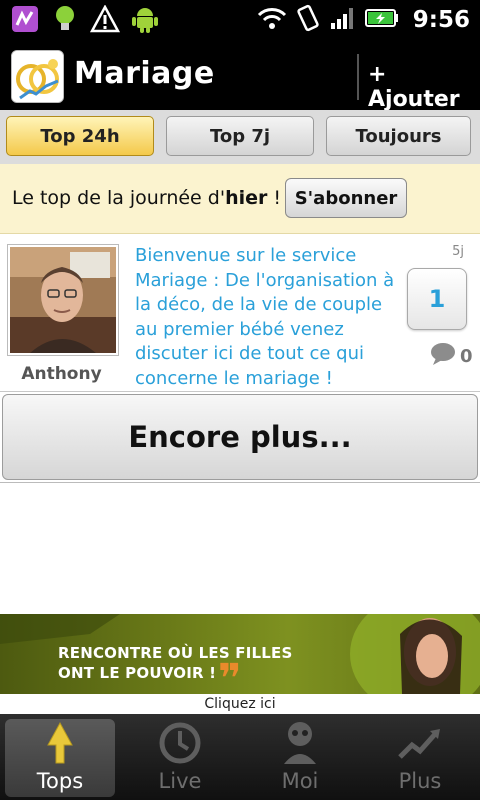  Describe the element at coordinates (230, 675) in the screenshot. I see `quote-icon: ❞` at that location.